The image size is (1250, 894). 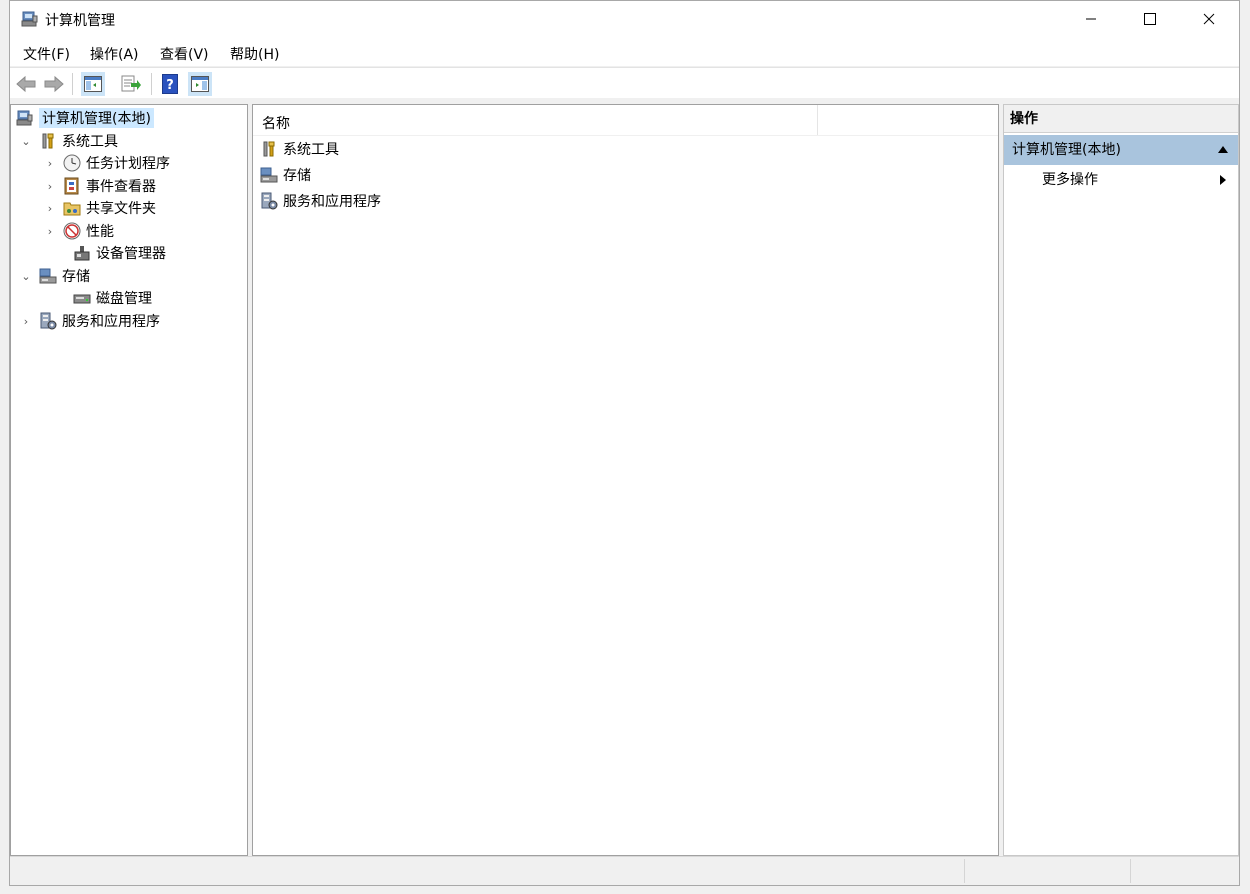 I want to click on tree-item-root: 计算机管理(本地), so click(x=85, y=118).